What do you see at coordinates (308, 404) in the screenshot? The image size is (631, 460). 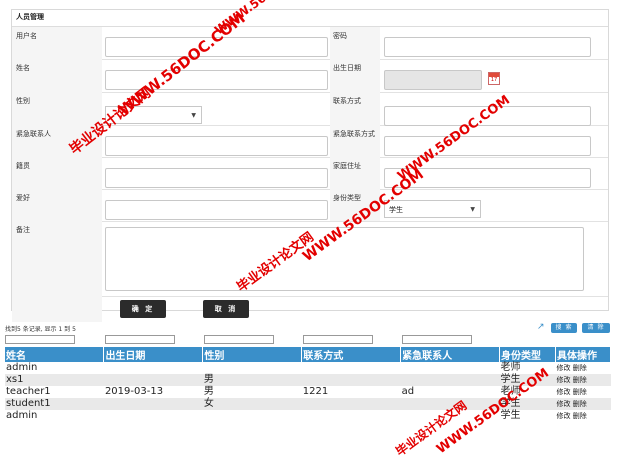 I see `table-row: student1 女学生 修改 删除` at bounding box center [308, 404].